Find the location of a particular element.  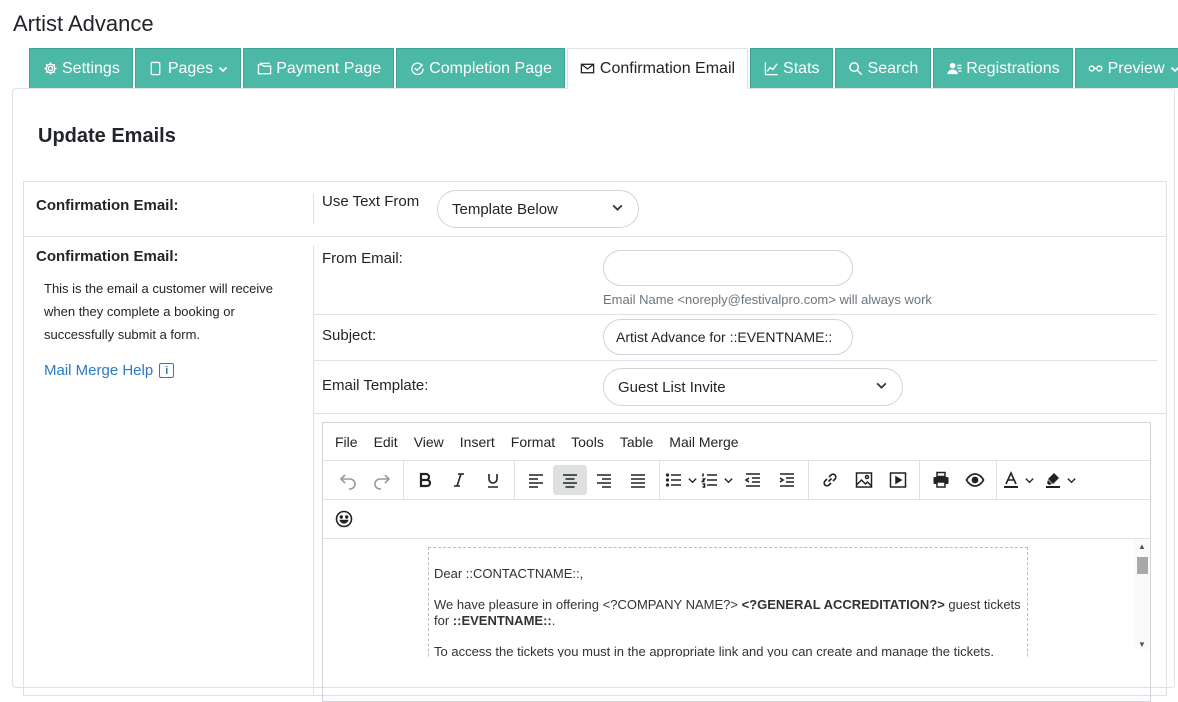

tab-label: Settings is located at coordinates (91, 69).